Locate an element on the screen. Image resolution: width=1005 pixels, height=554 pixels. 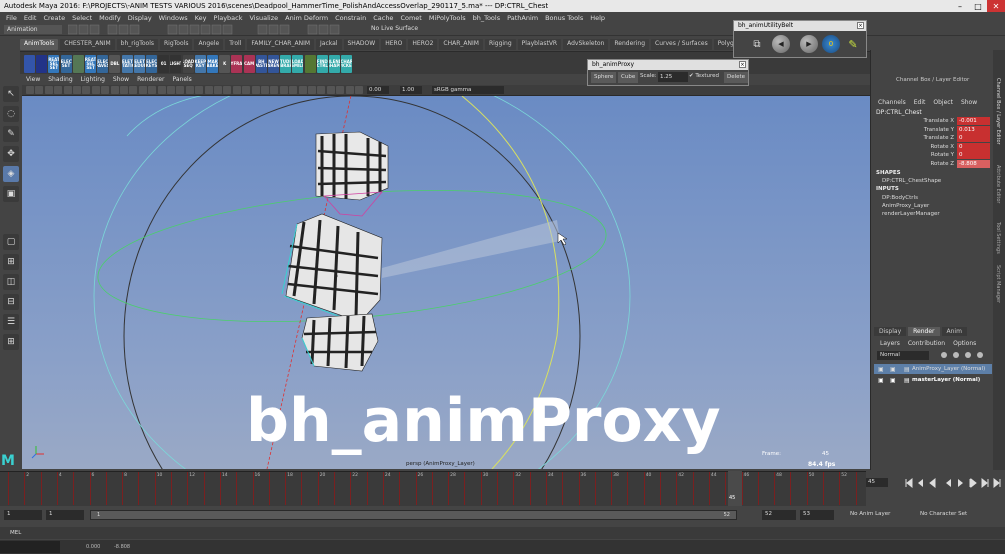
input-item: renderLayerManager is located at coordinates (911, 214).